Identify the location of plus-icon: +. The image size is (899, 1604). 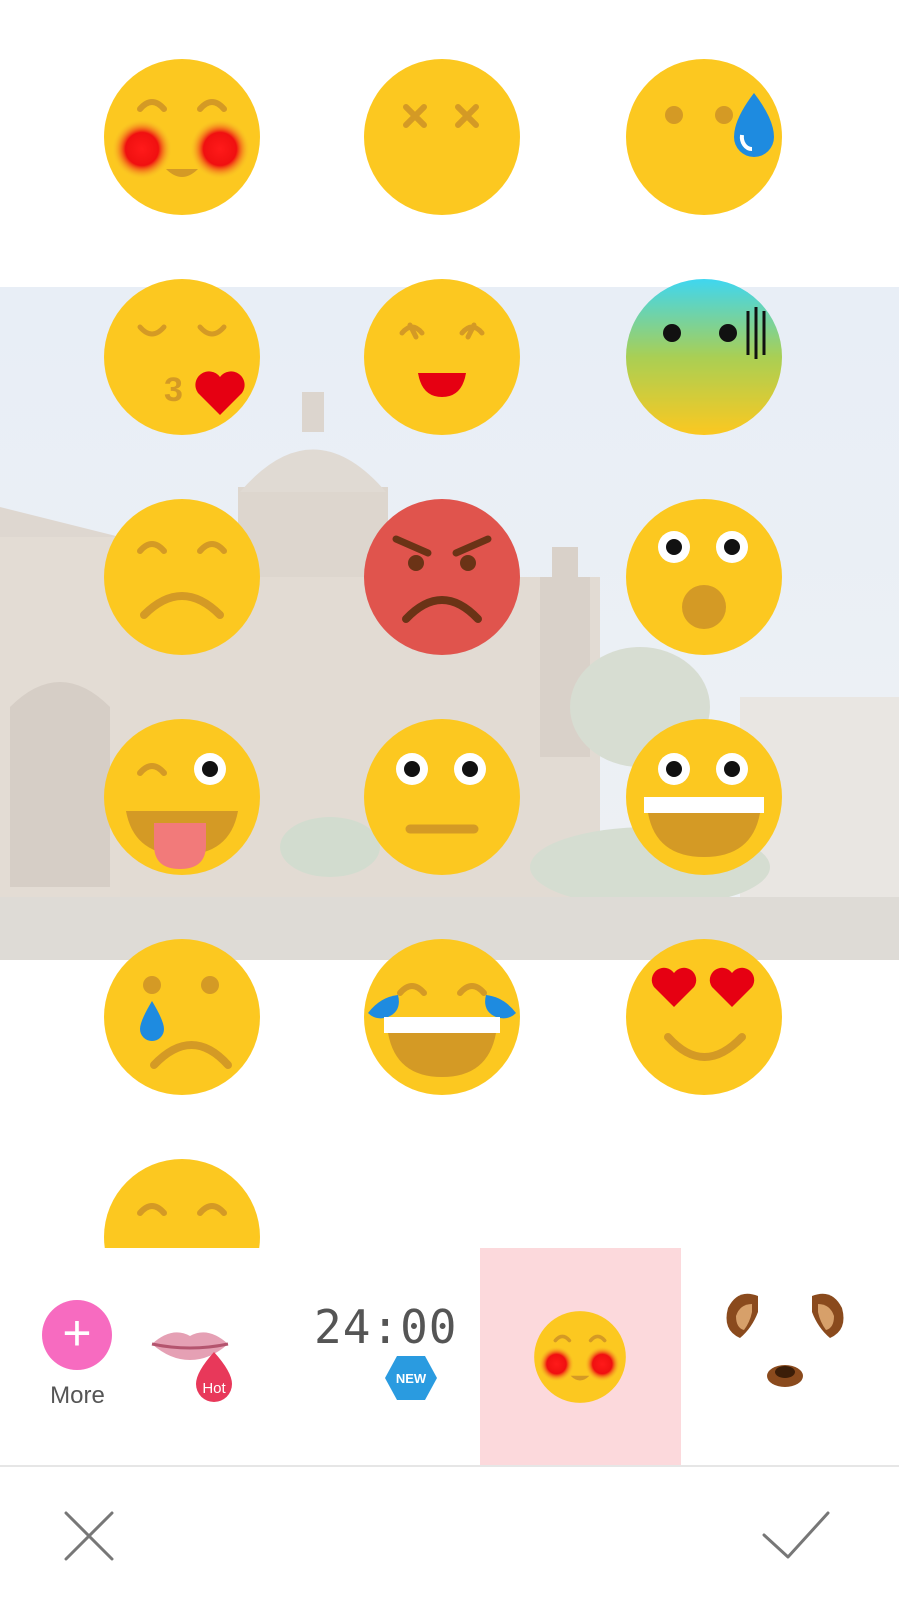
(77, 1335).